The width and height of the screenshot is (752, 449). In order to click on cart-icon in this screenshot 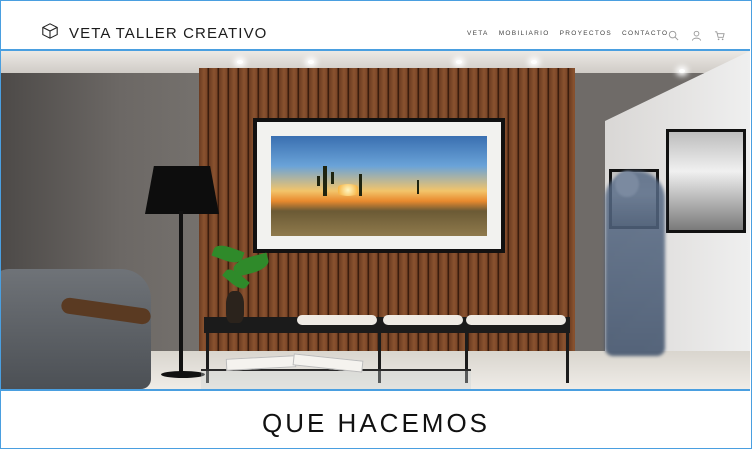, I will do `click(719, 37)`.